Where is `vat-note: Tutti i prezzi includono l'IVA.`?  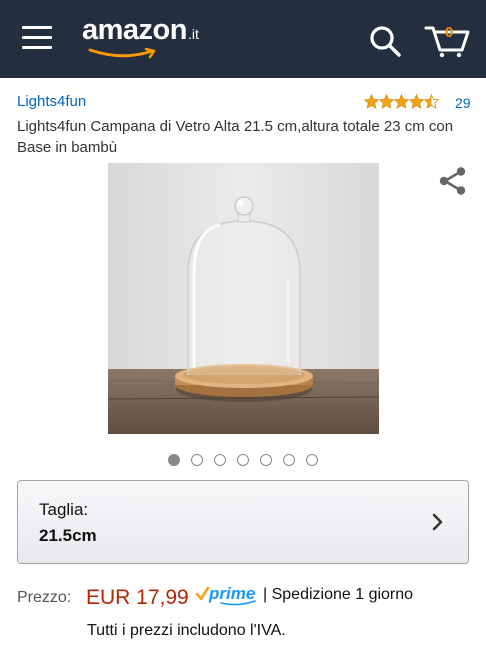
vat-note: Tutti i prezzi includono l'IVA. is located at coordinates (186, 630).